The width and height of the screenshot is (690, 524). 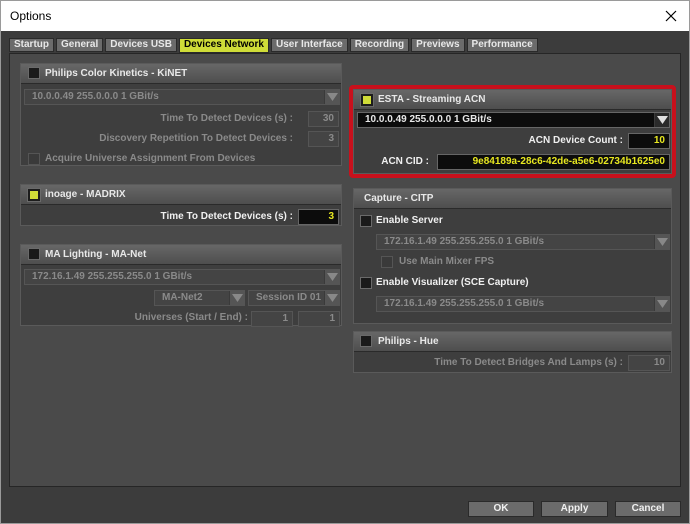 I want to click on title-bar: Options, so click(x=345, y=16).